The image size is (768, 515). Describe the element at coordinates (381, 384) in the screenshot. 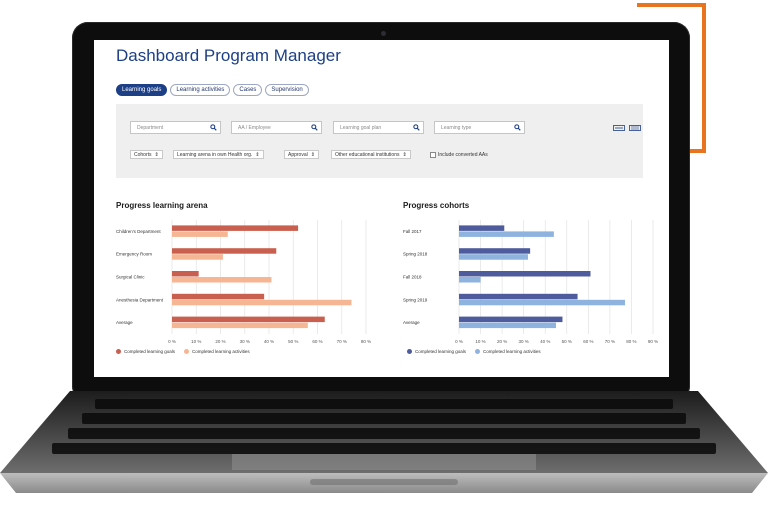

I see `screen-bottom-bezel` at that location.